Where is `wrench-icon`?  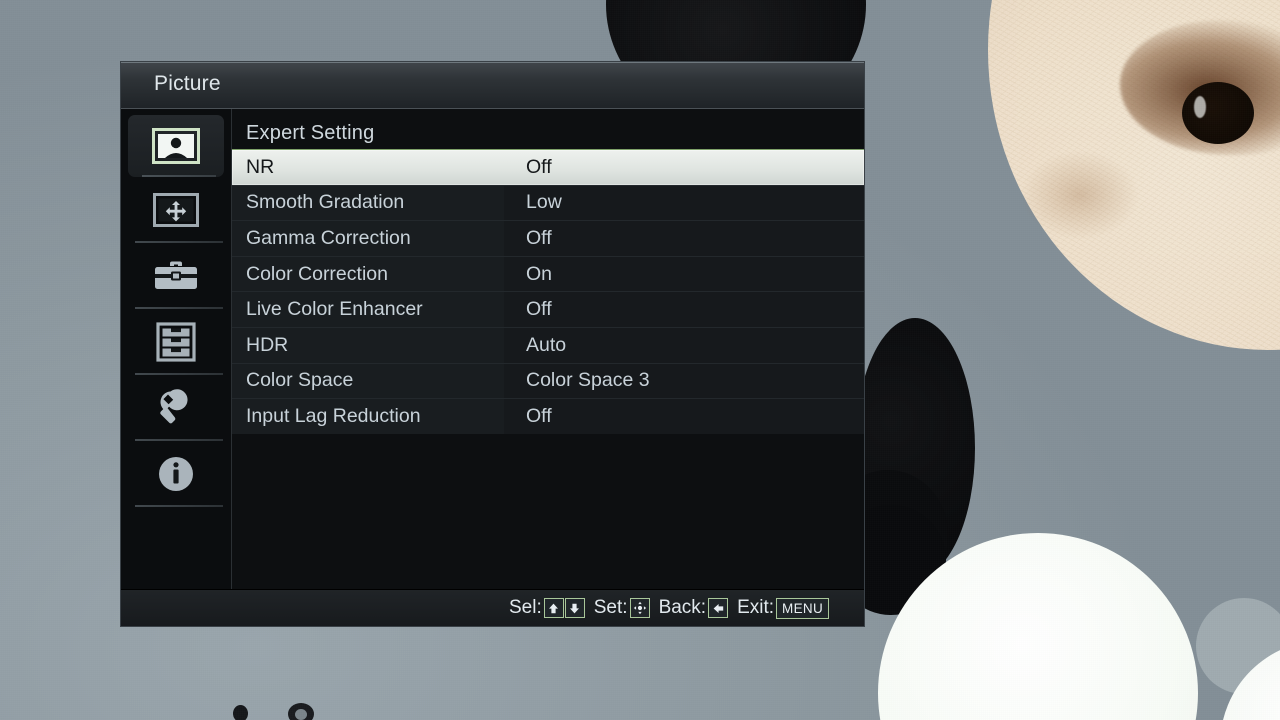 wrench-icon is located at coordinates (176, 408).